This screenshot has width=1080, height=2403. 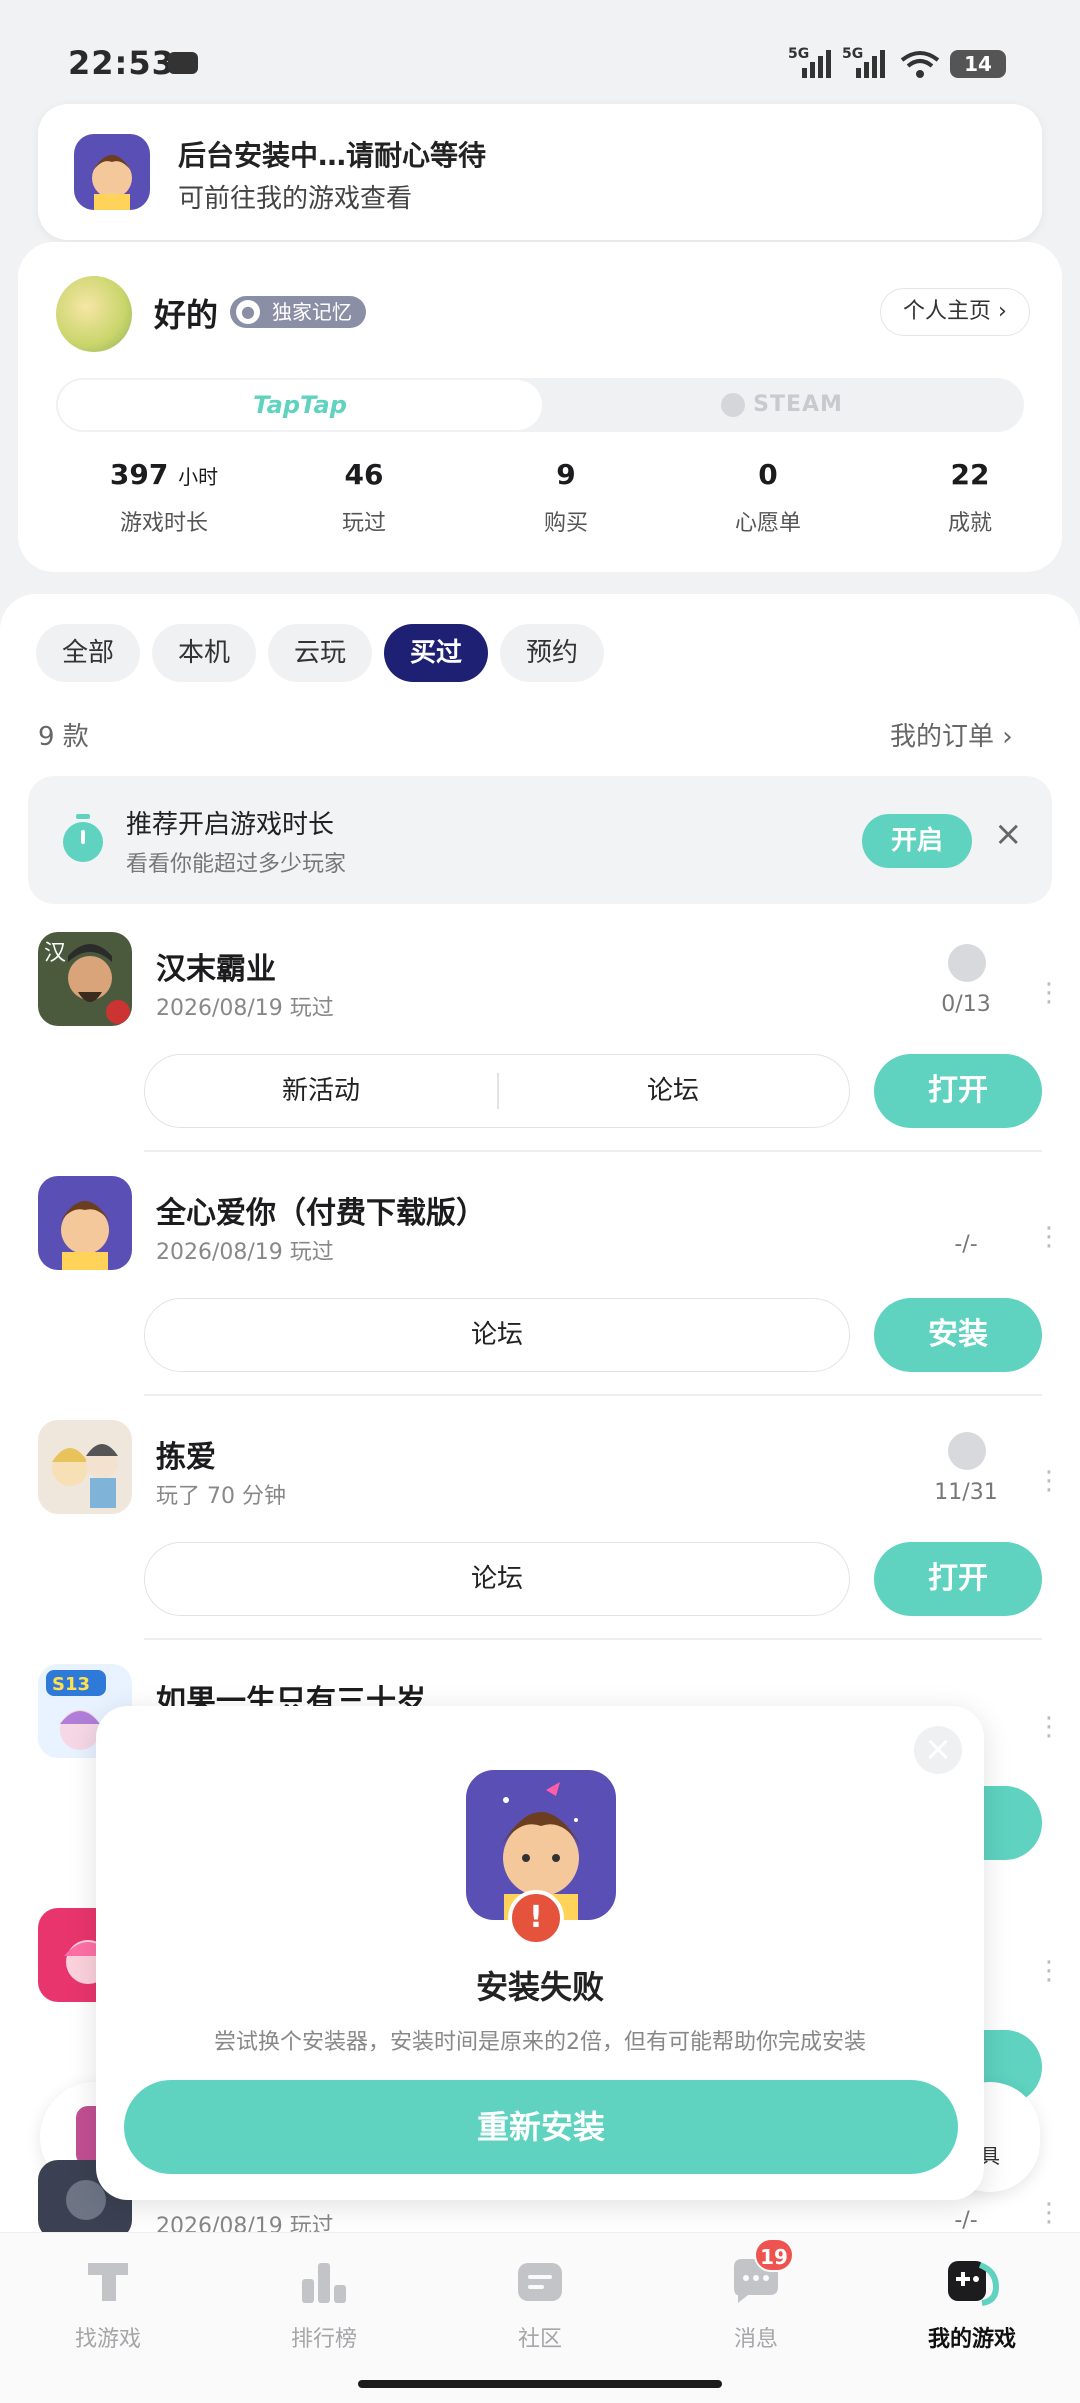 What do you see at coordinates (112, 172) in the screenshot?
I see `toast-game-icon` at bounding box center [112, 172].